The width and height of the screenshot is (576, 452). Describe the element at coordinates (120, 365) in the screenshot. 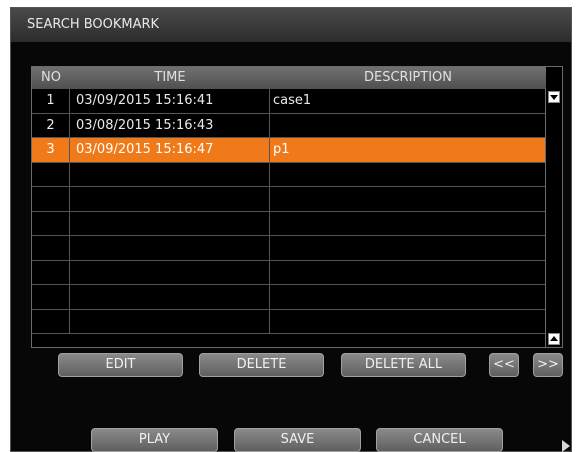

I see `edit-button: EDIT` at that location.